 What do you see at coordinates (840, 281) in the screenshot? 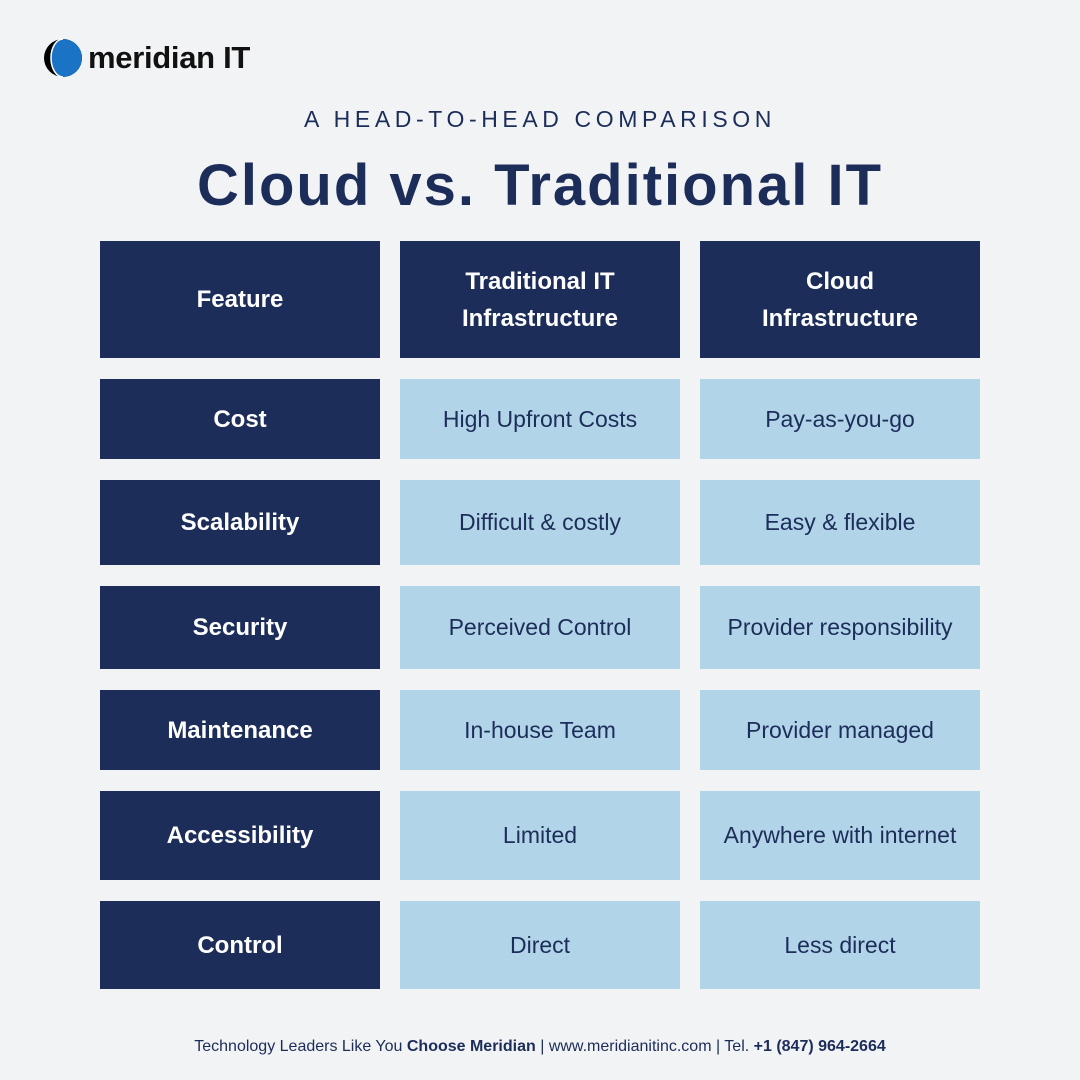
I see `column-header-label-line: Cloud` at bounding box center [840, 281].